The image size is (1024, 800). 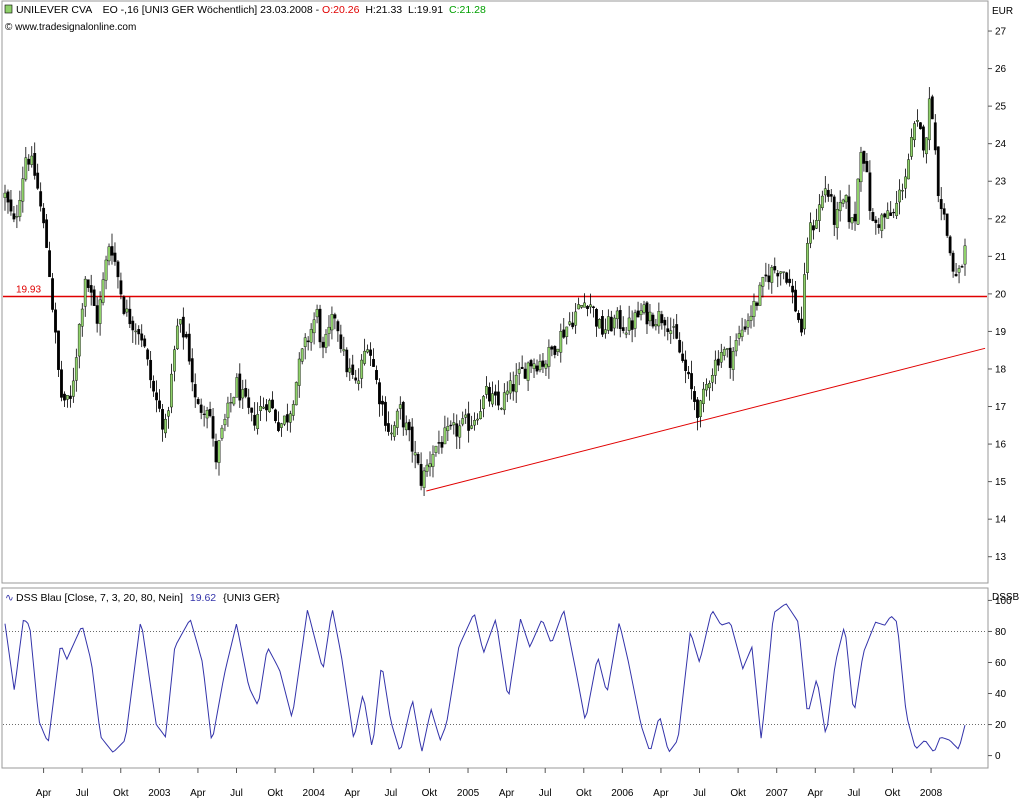 What do you see at coordinates (54, 10) in the screenshot?
I see `symbol-name: UNILEVER CVA` at bounding box center [54, 10].